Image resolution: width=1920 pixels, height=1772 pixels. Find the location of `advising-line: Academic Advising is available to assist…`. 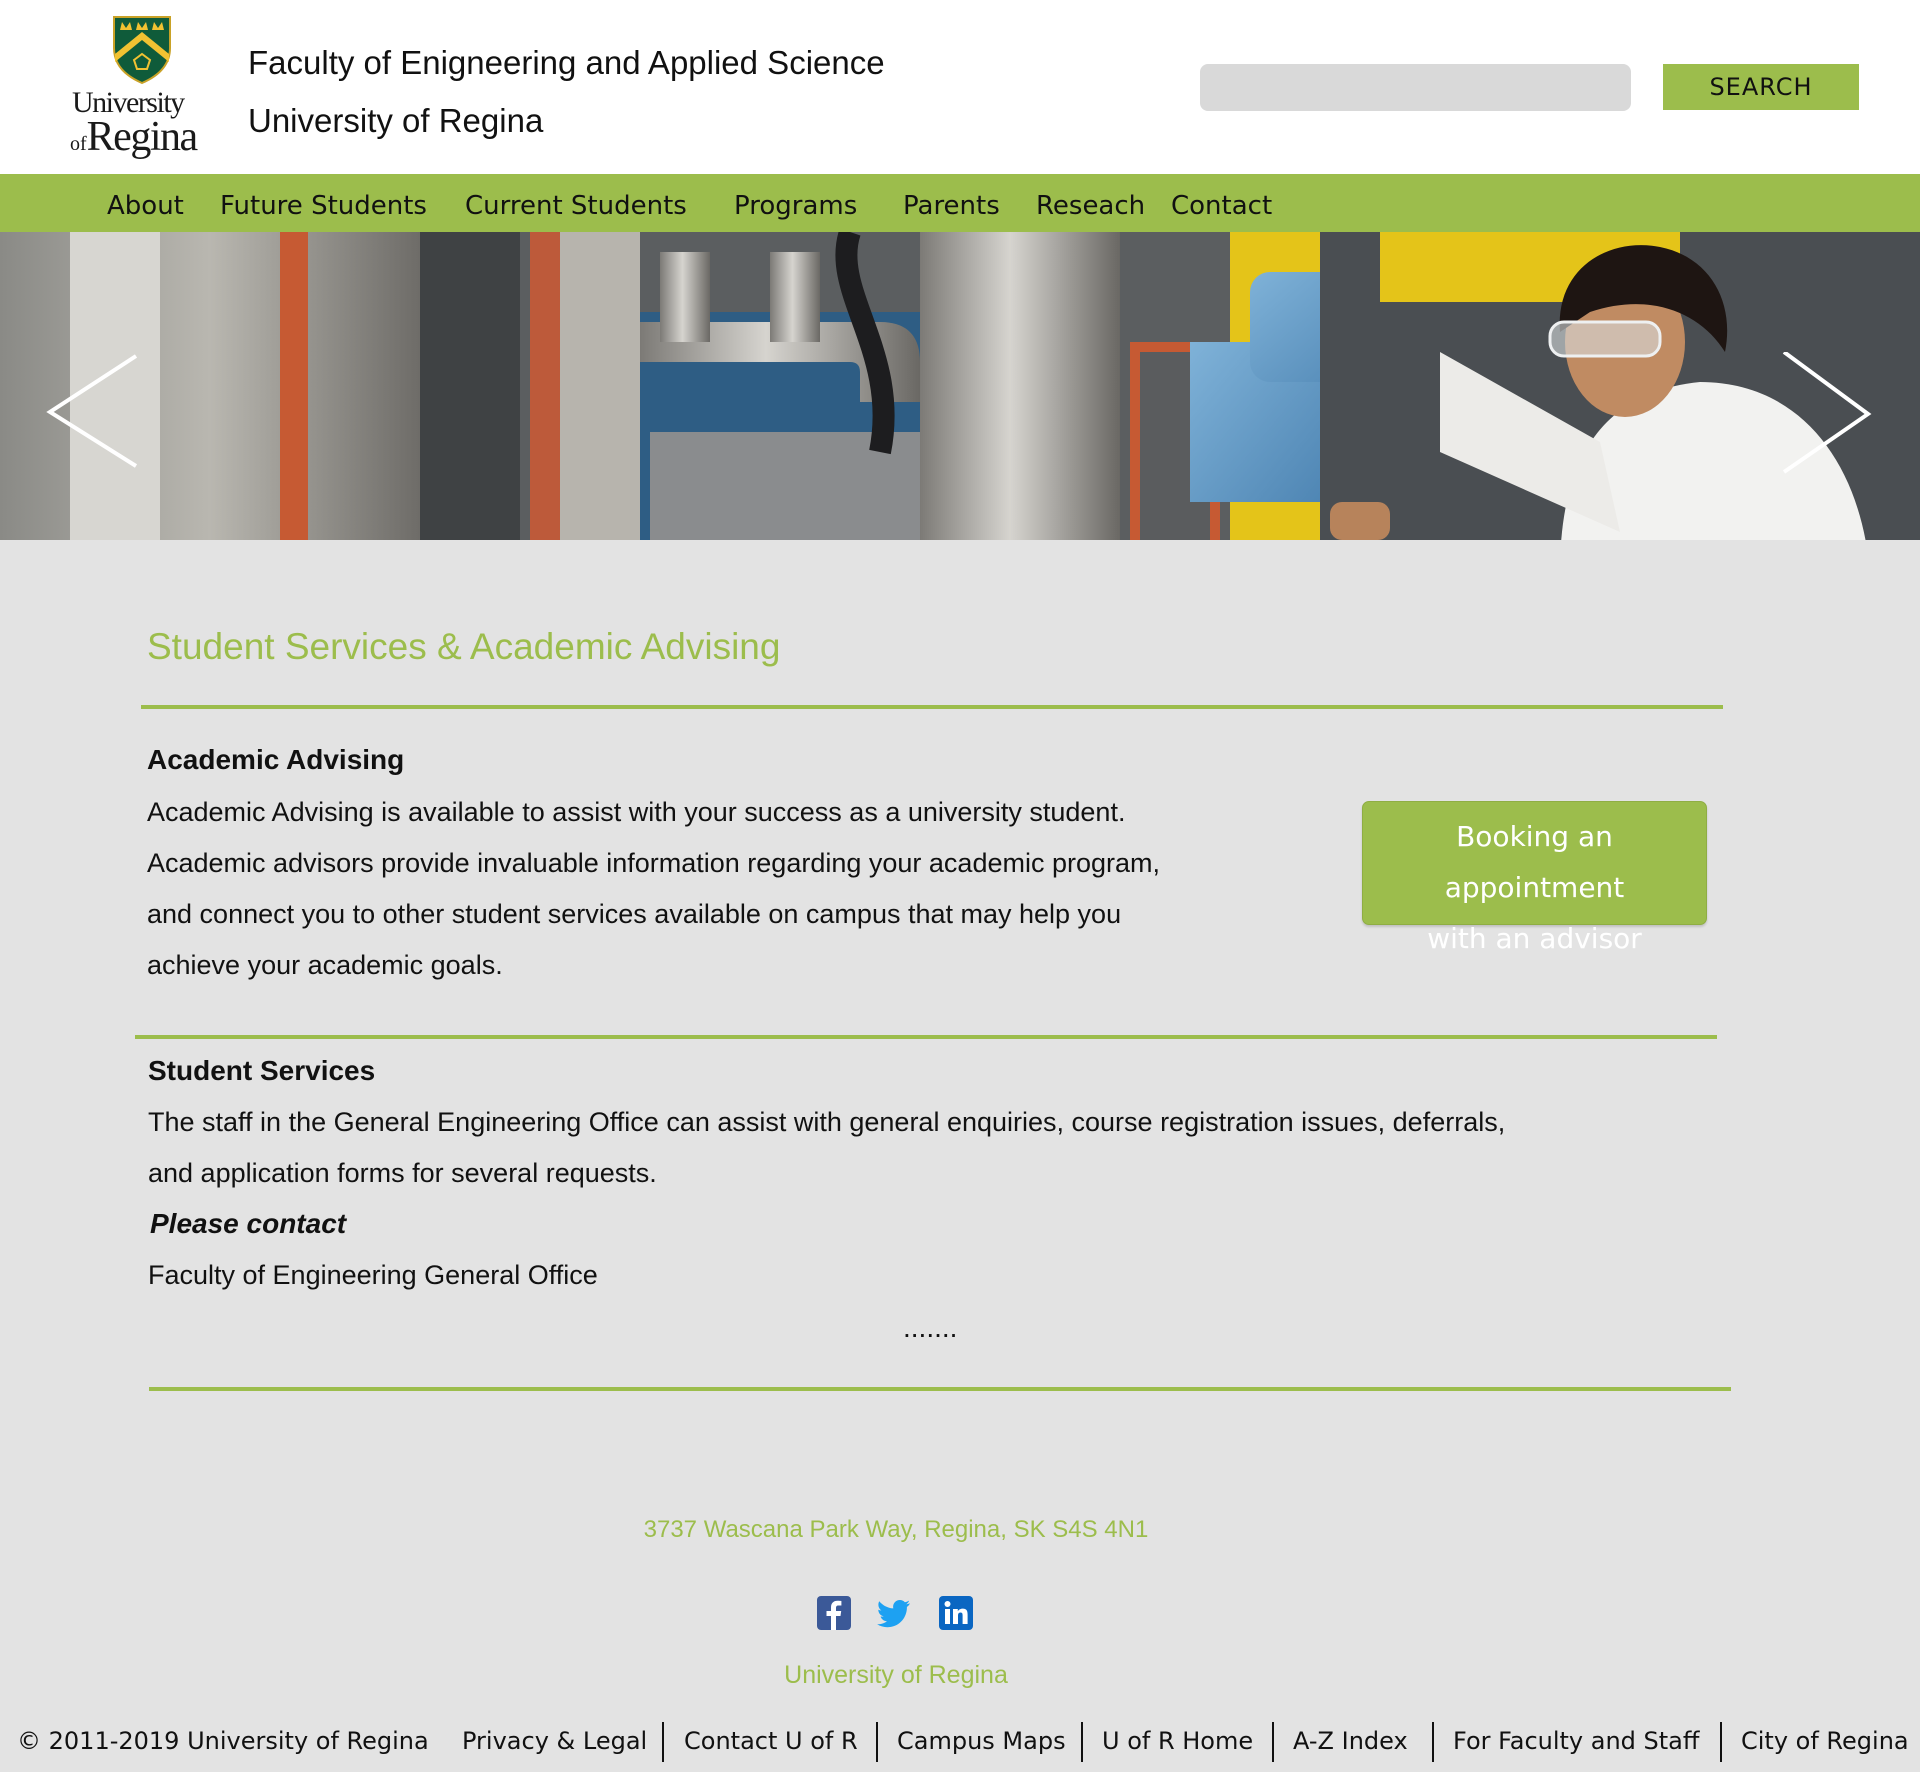

advising-line: Academic Advising is available to assist… is located at coordinates (636, 812).